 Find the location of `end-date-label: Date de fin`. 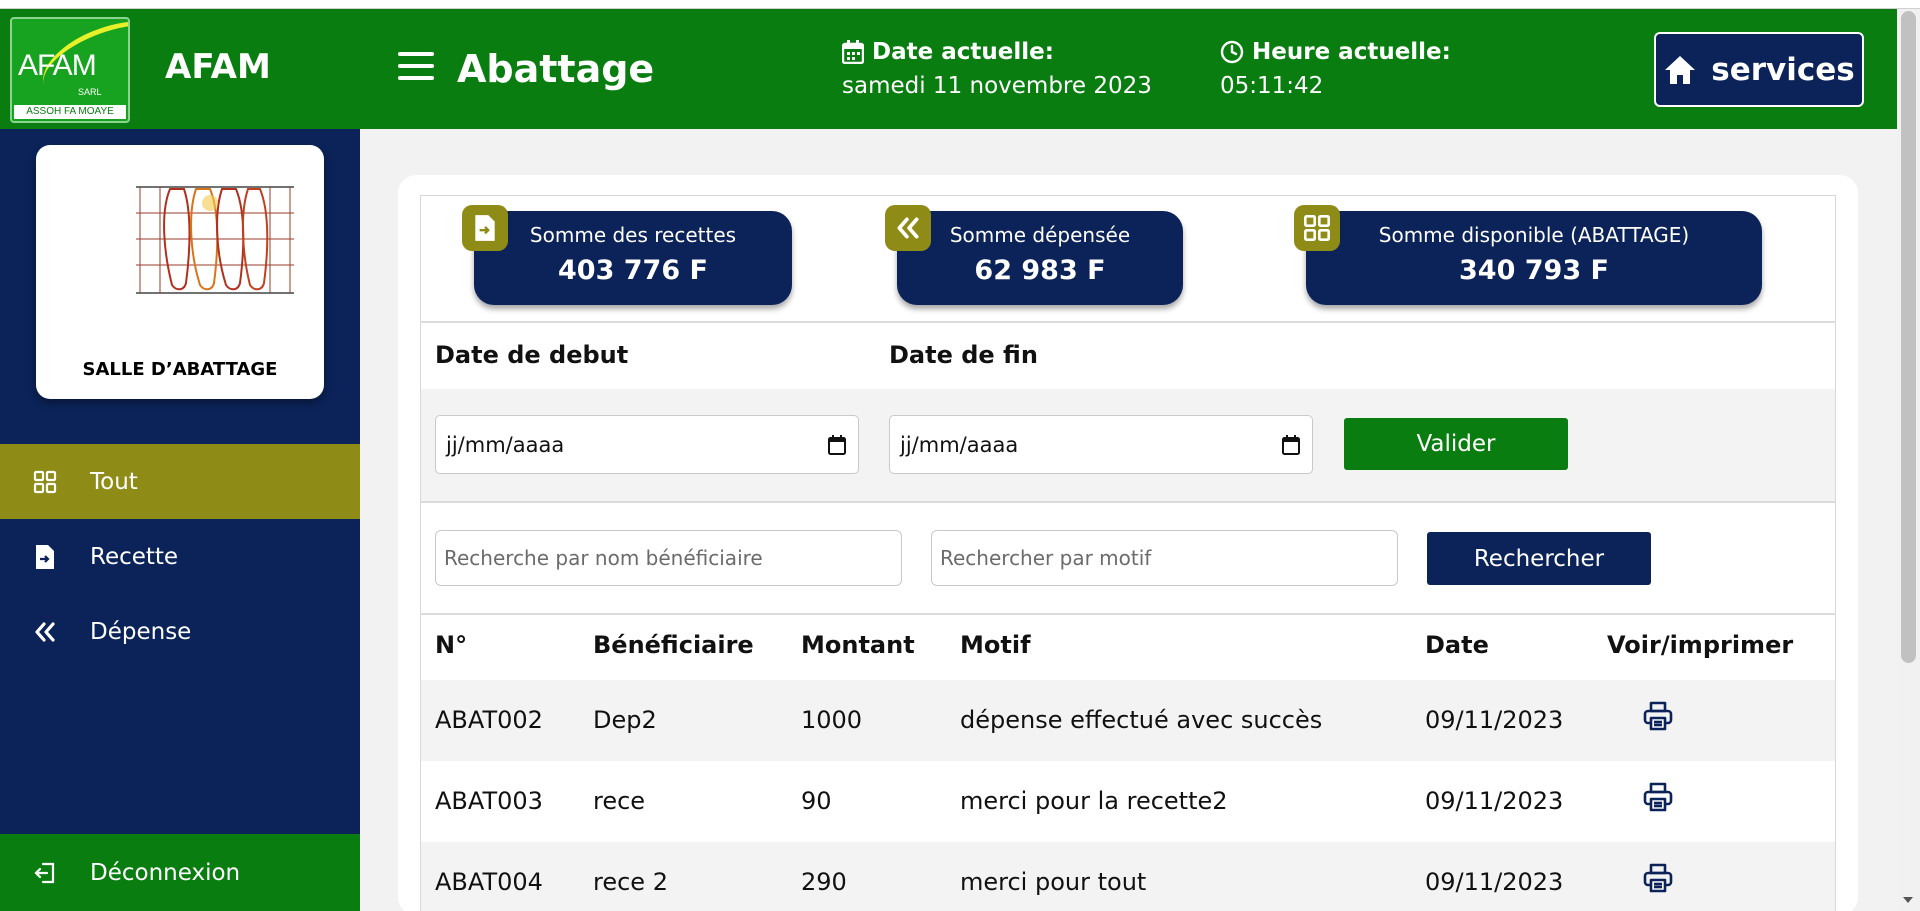

end-date-label: Date de fin is located at coordinates (963, 355).